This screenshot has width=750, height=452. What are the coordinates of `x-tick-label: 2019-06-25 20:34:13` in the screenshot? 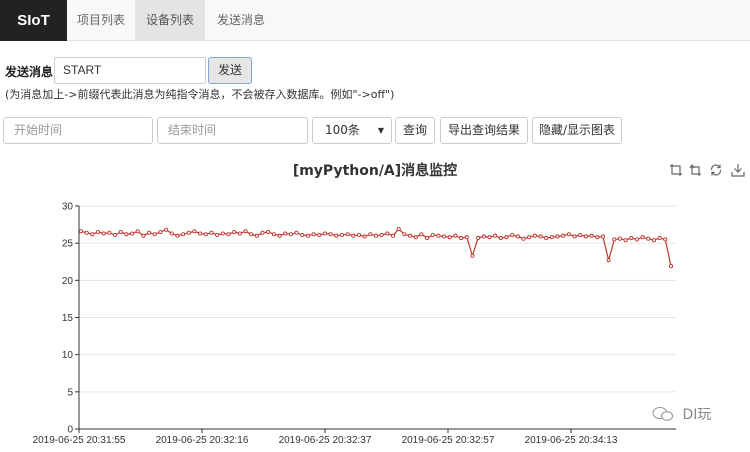 It's located at (571, 440).